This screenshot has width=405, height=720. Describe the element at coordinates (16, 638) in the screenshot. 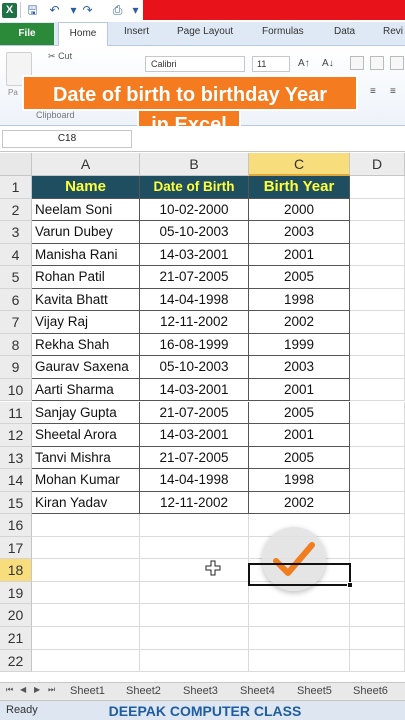

I see `row-header-21: 21` at that location.